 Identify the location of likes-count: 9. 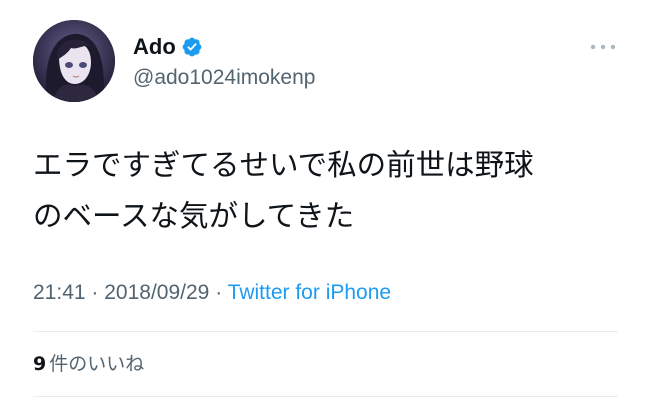
(40, 364).